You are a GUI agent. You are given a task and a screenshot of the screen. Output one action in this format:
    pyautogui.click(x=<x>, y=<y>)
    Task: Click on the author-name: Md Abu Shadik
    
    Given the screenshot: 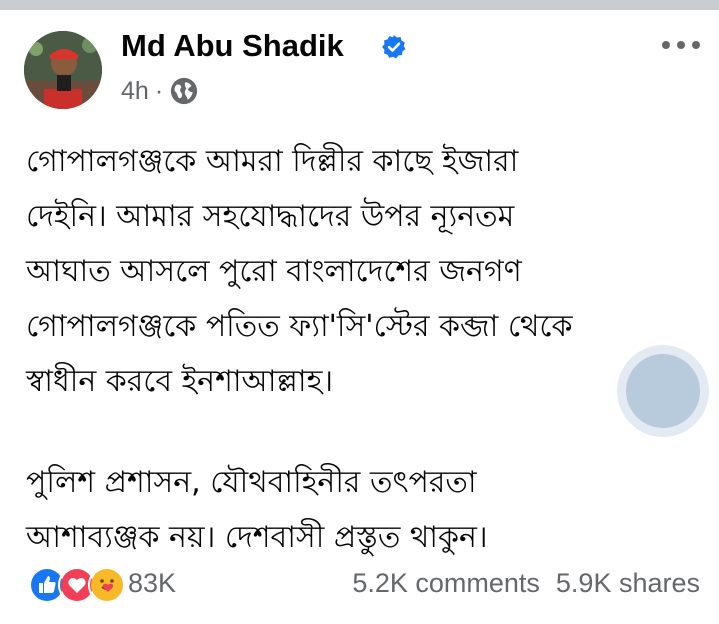 What is the action you would take?
    pyautogui.click(x=232, y=46)
    